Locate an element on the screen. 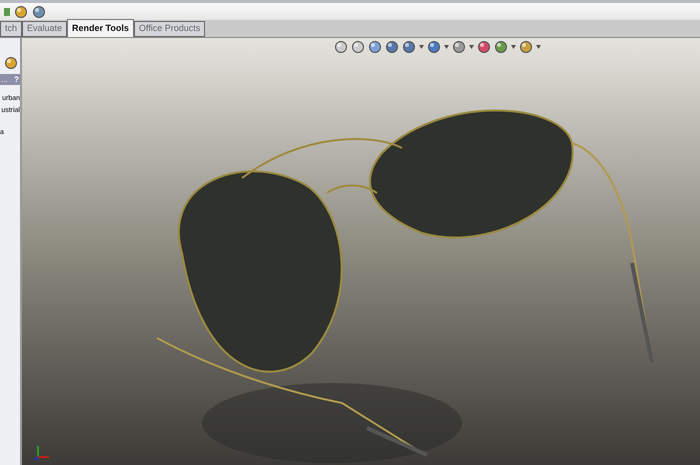  ribbon-tab: Render Tools is located at coordinates (100, 28).